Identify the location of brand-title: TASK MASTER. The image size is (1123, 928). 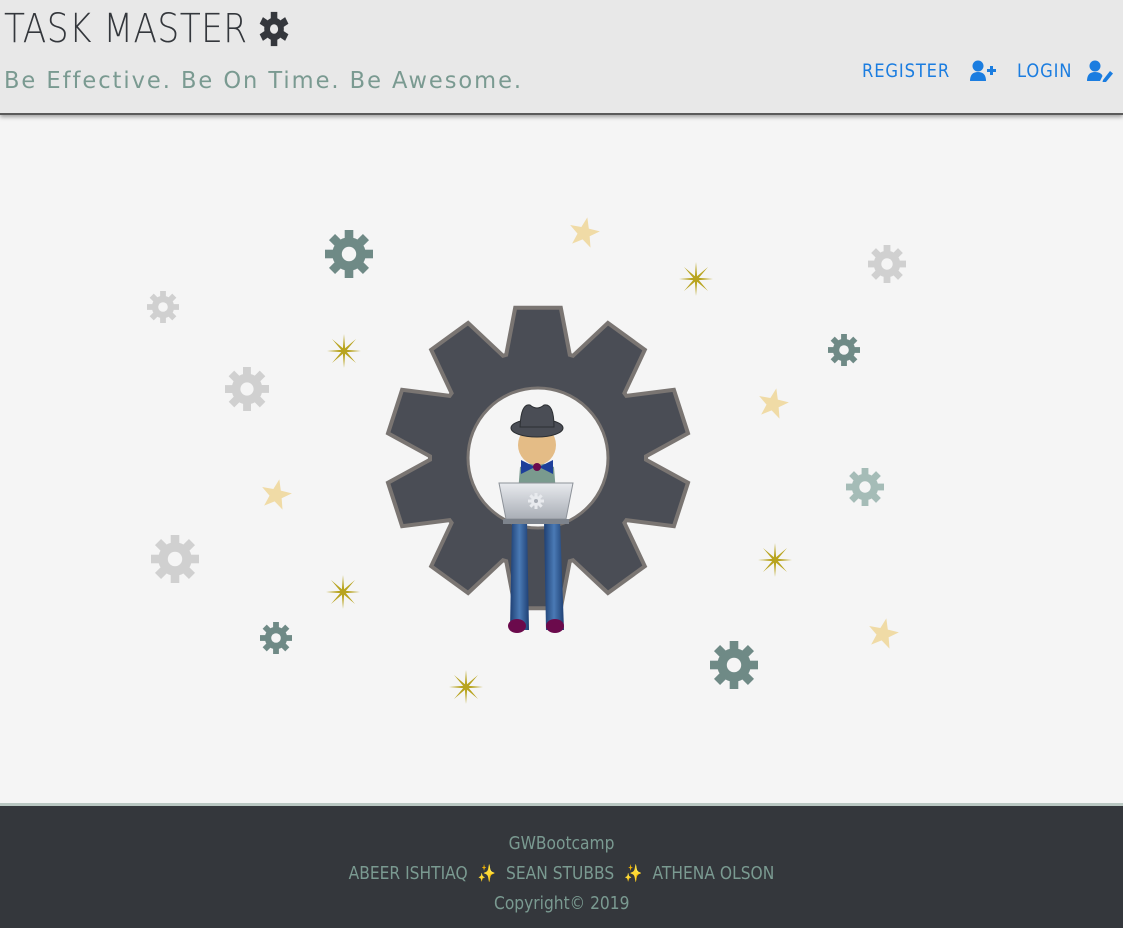
(147, 29).